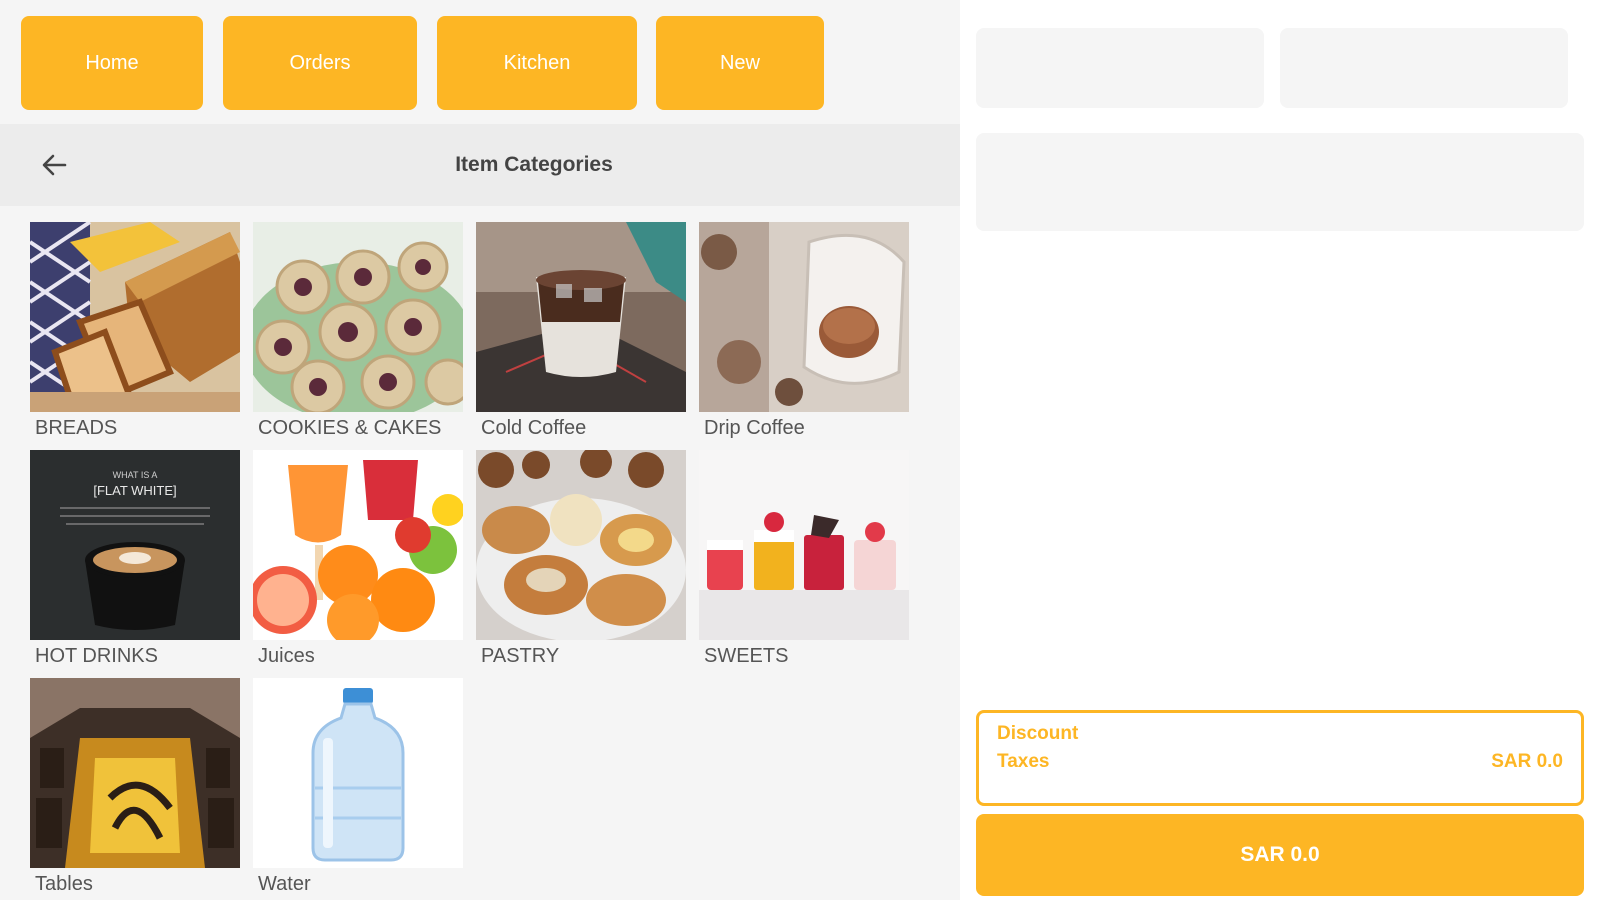  I want to click on order-tab-left, so click(1120, 68).